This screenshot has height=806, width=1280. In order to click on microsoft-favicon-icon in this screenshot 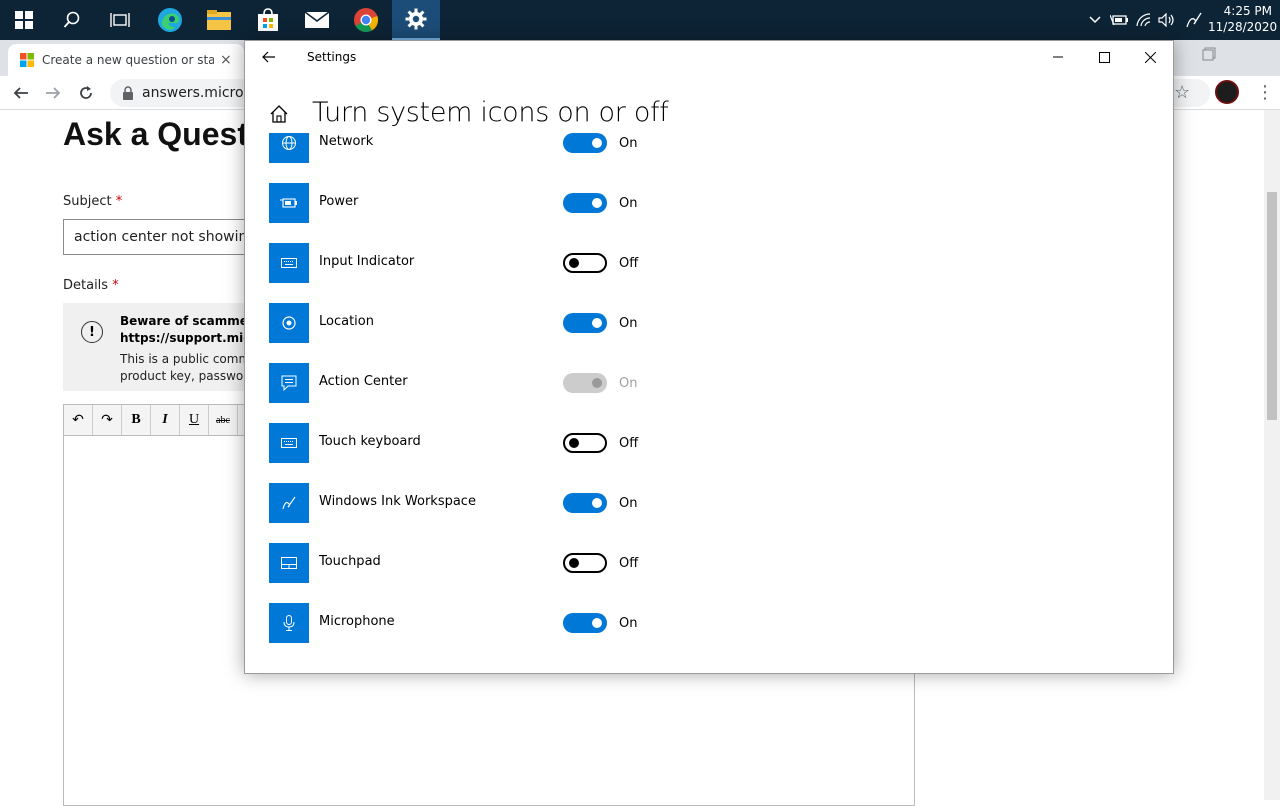, I will do `click(27, 60)`.